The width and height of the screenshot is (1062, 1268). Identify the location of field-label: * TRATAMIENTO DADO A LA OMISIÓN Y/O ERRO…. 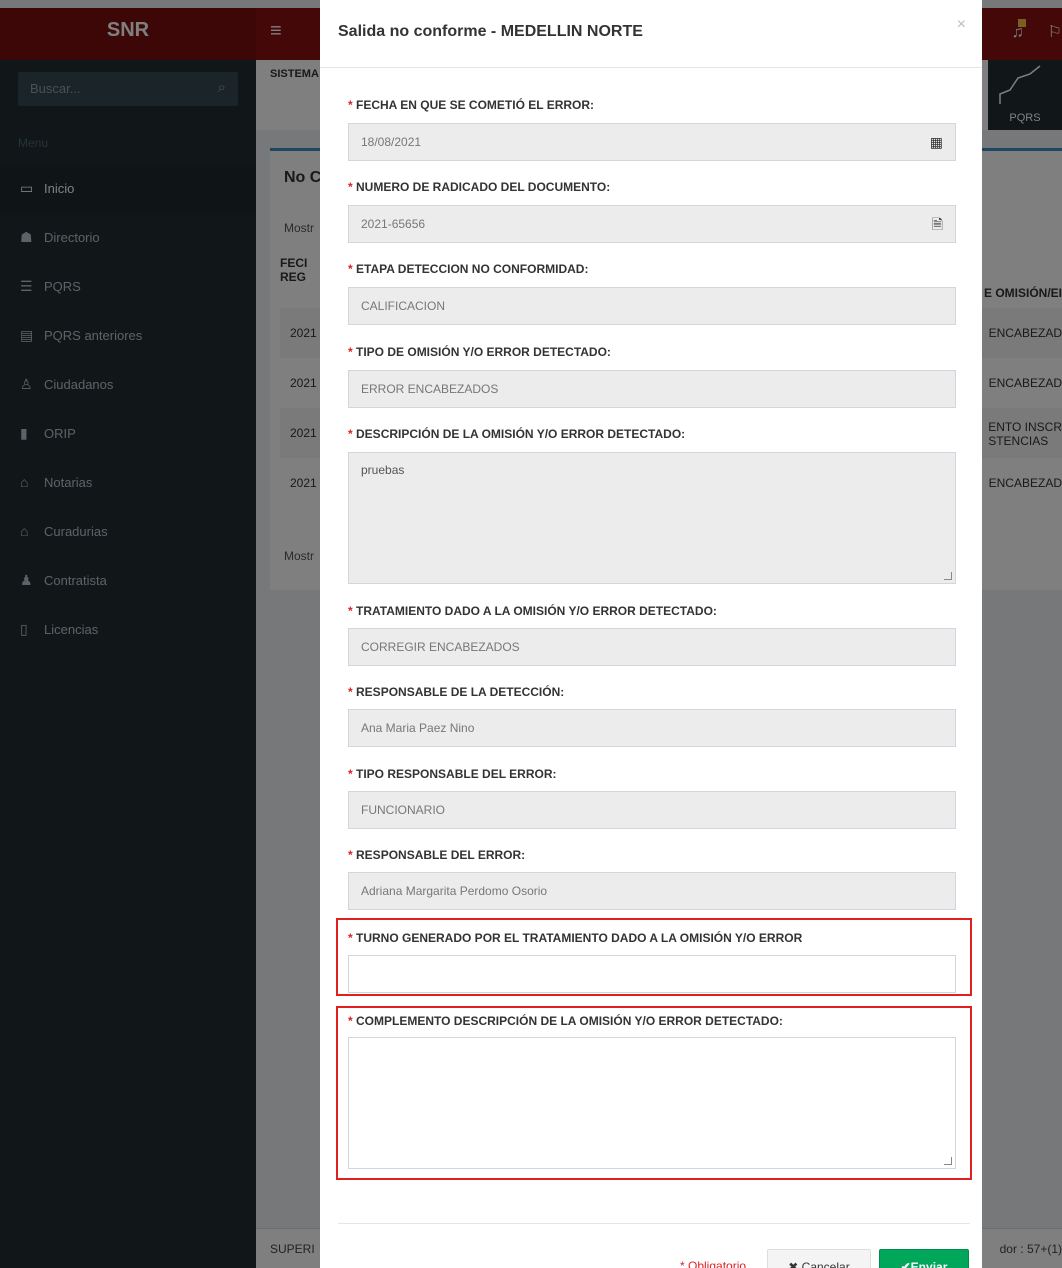
(652, 612).